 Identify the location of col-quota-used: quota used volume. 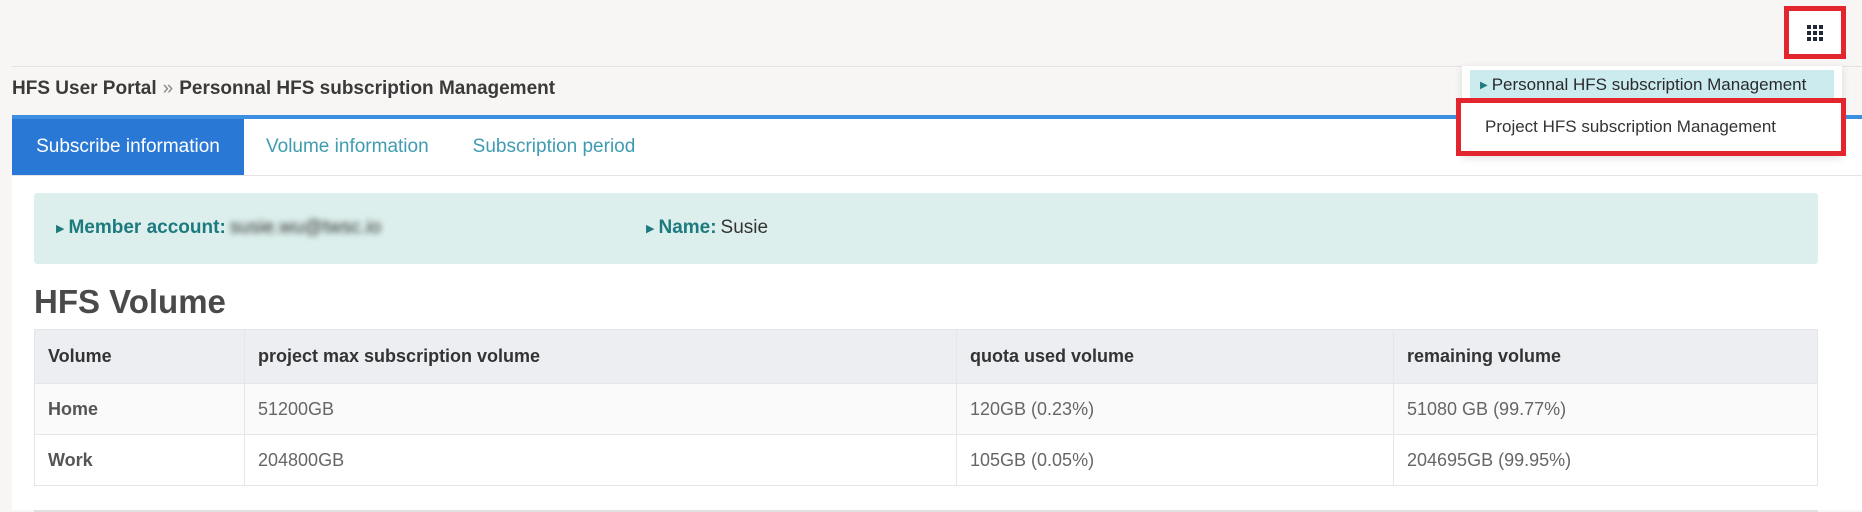
(1175, 356).